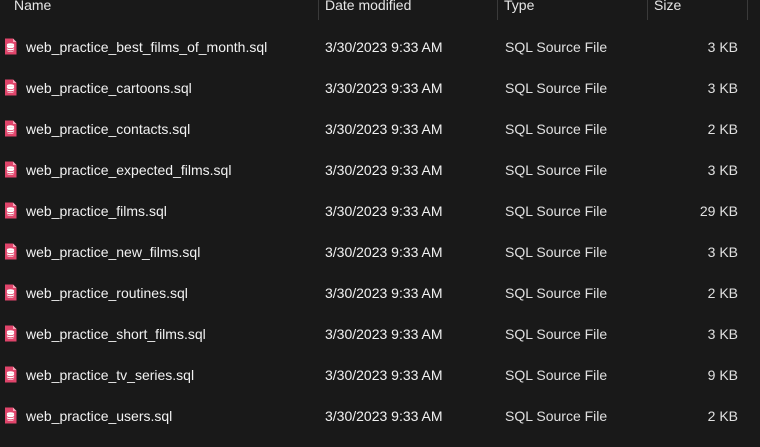 This screenshot has height=447, width=760. Describe the element at coordinates (747, 10) in the screenshot. I see `column-divider` at that location.